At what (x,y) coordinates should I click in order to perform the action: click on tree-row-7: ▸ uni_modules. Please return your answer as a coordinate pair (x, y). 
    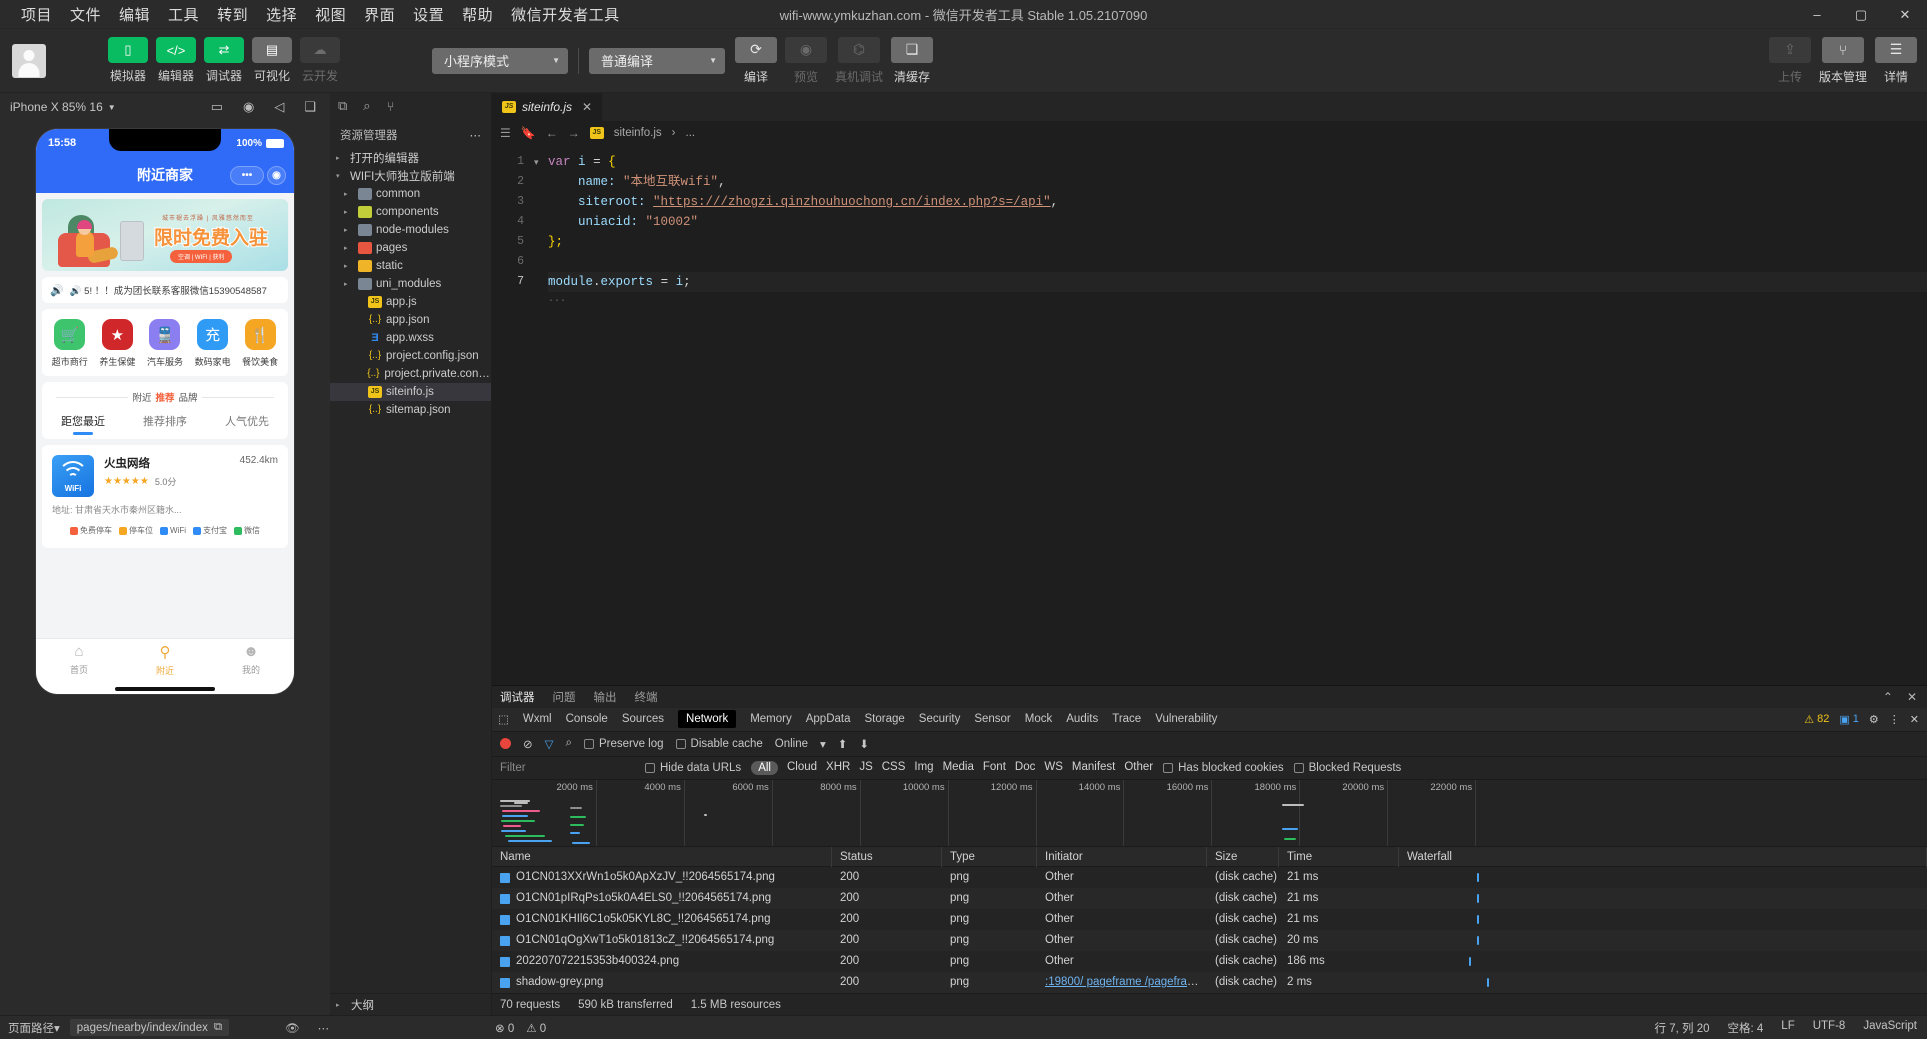
    Looking at the image, I should click on (410, 284).